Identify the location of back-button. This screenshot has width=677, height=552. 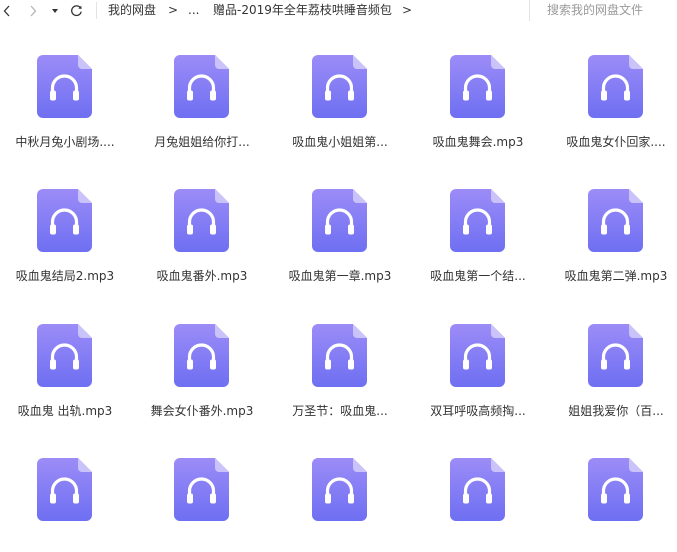
(7, 10).